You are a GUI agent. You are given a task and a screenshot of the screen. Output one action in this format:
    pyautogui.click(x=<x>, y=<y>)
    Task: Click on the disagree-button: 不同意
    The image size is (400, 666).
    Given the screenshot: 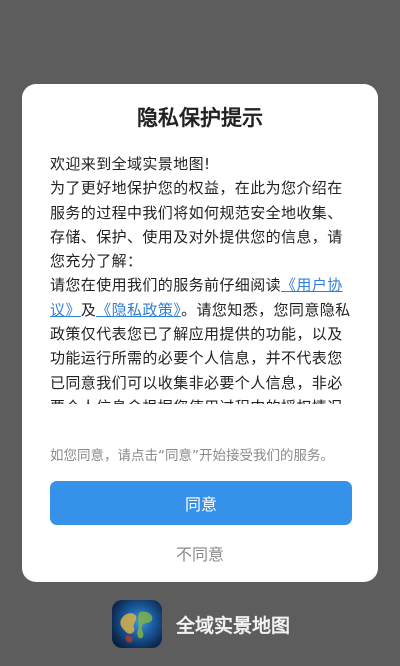 What is the action you would take?
    pyautogui.click(x=200, y=553)
    